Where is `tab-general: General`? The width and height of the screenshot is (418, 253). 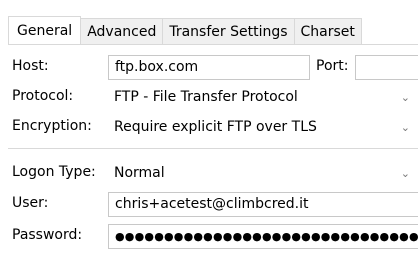 tab-general: General is located at coordinates (45, 30).